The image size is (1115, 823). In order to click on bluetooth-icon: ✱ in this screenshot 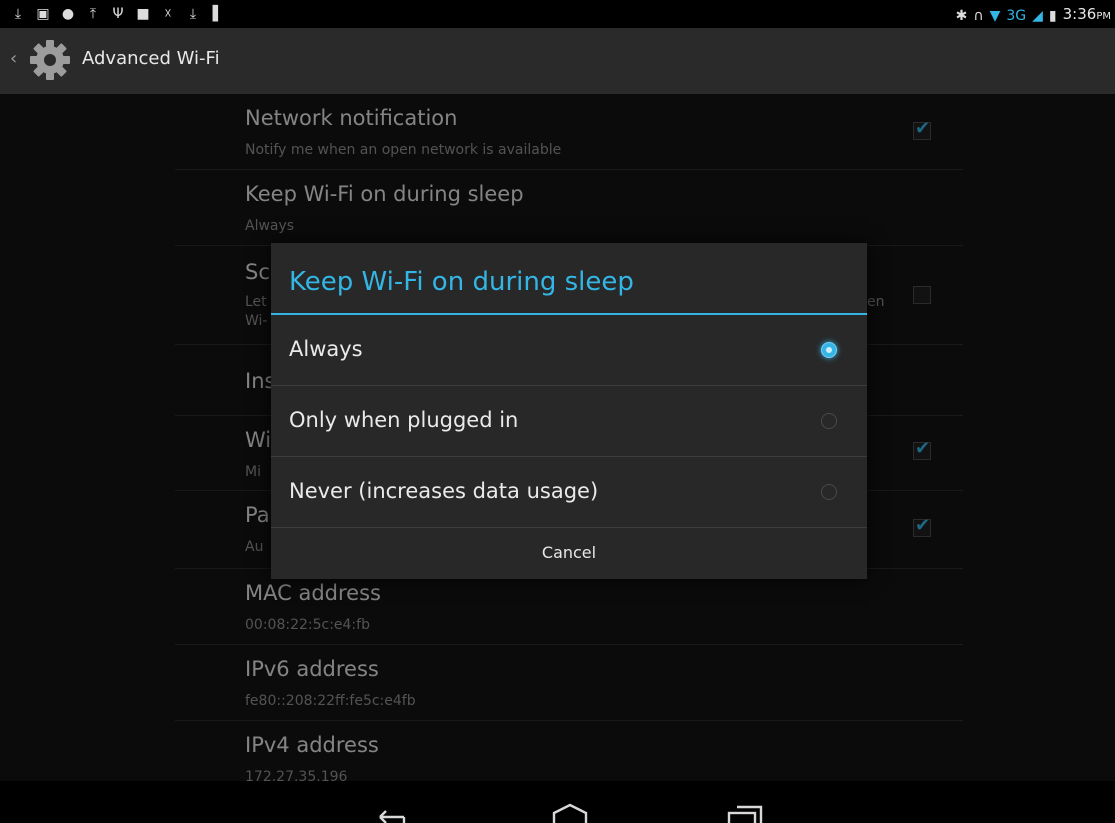, I will do `click(961, 15)`.